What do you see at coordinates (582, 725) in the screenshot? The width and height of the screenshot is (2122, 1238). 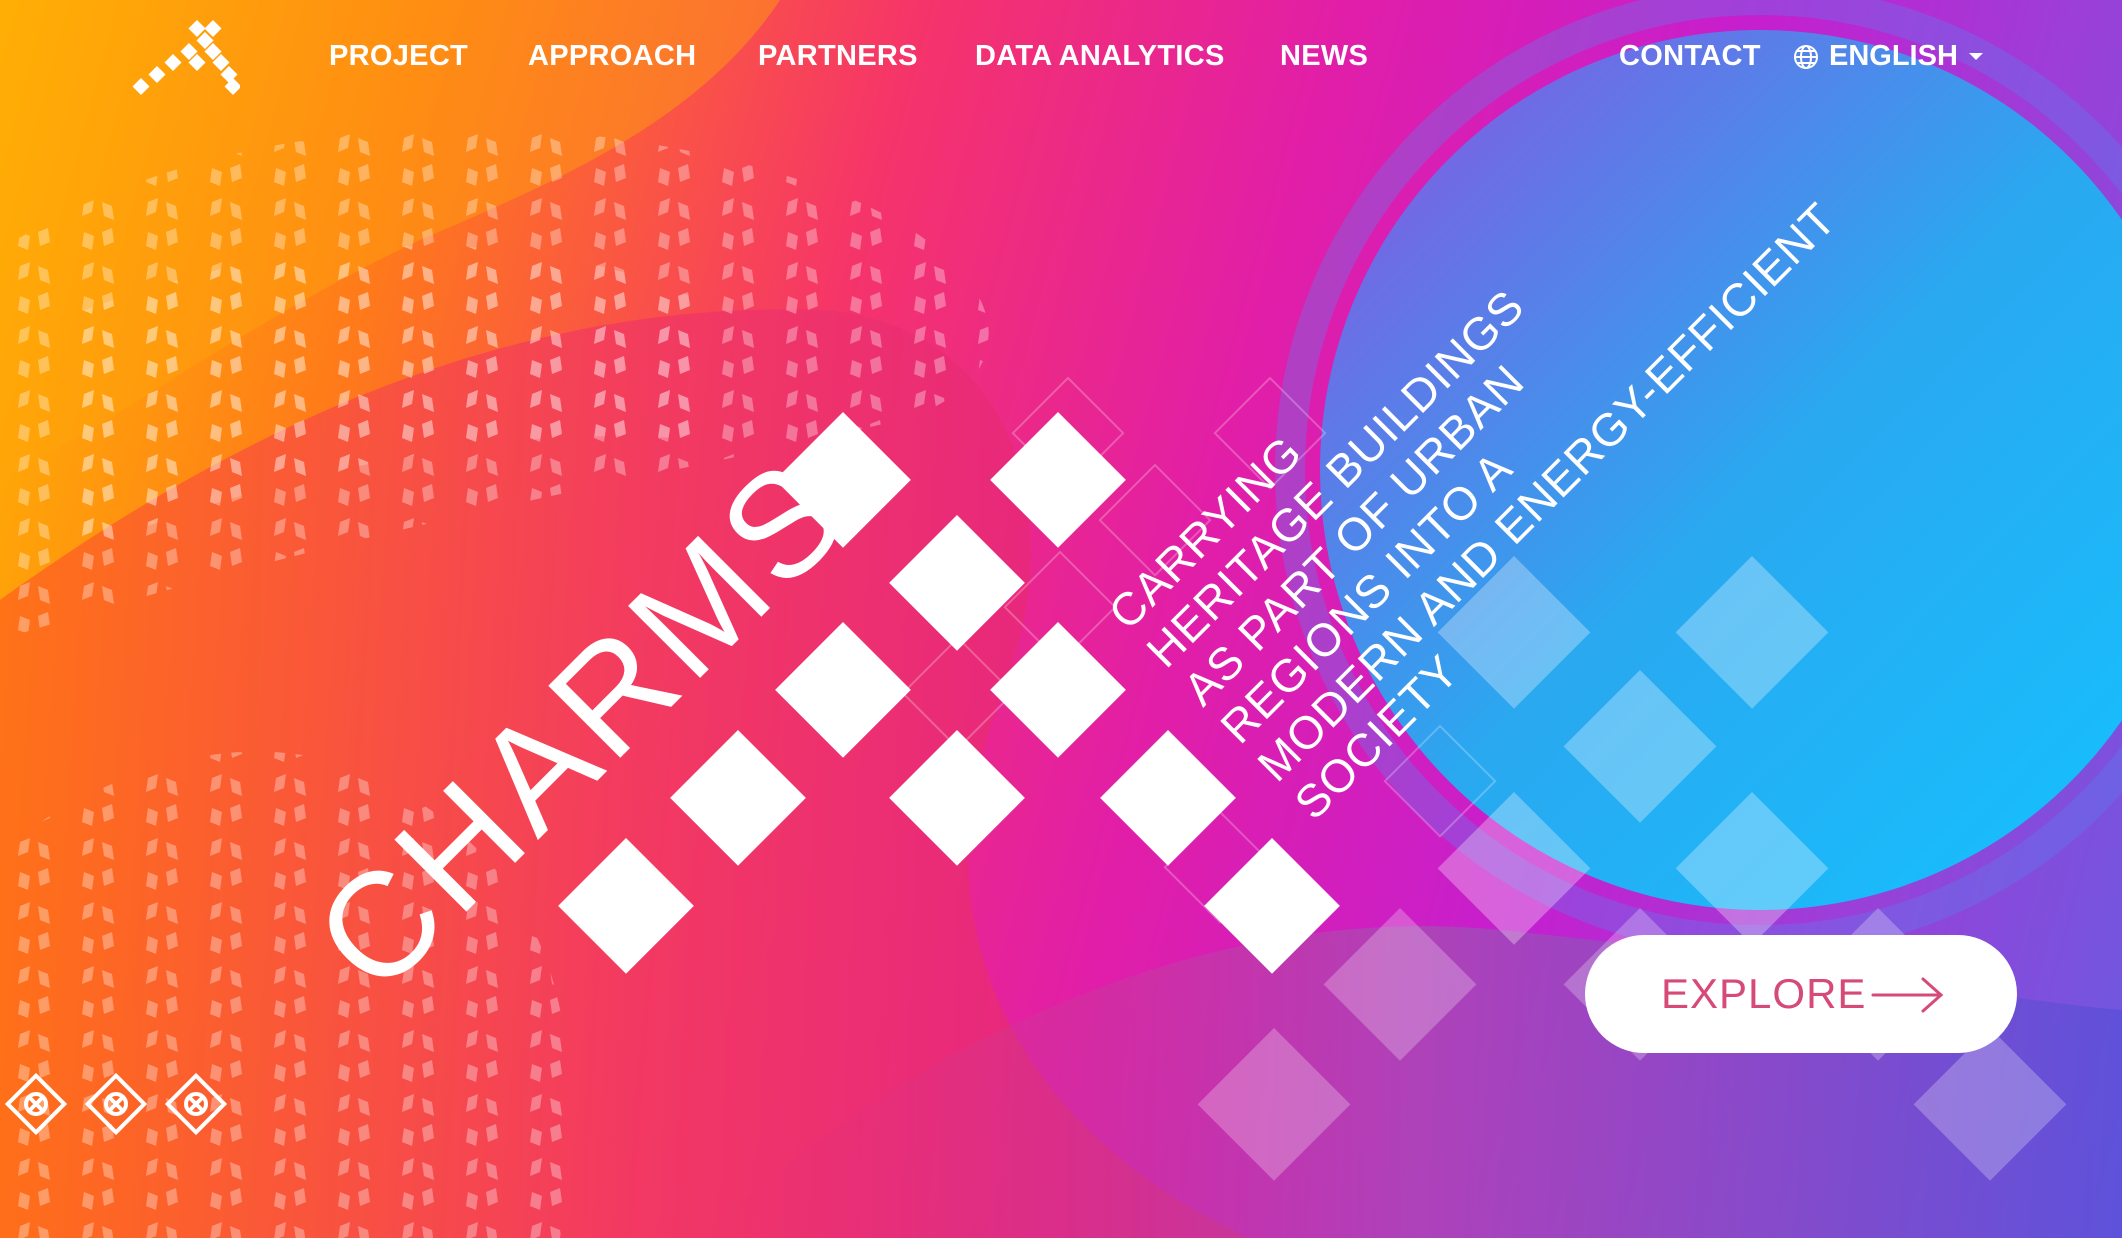 I see `hero-brand: CHARMS` at bounding box center [582, 725].